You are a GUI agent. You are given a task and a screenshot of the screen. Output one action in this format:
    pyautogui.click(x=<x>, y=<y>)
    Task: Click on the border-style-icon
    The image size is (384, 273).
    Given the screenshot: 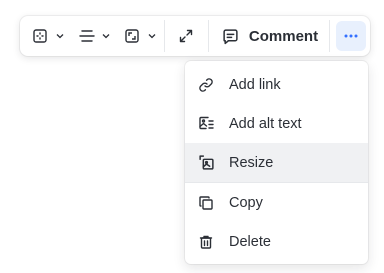 What is the action you would take?
    pyautogui.click(x=40, y=36)
    